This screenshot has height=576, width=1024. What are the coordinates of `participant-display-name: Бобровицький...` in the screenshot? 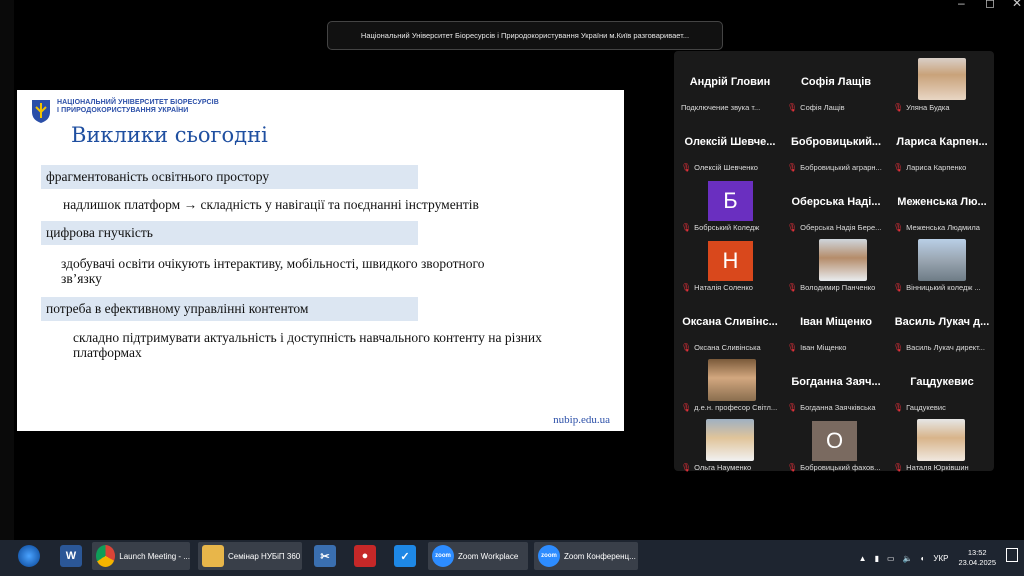 It's located at (836, 142).